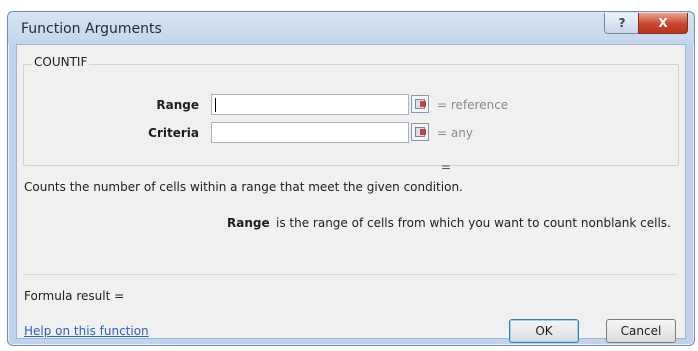 This screenshot has width=698, height=351. Describe the element at coordinates (74, 296) in the screenshot. I see `formula-result-label: Formula result =` at that location.